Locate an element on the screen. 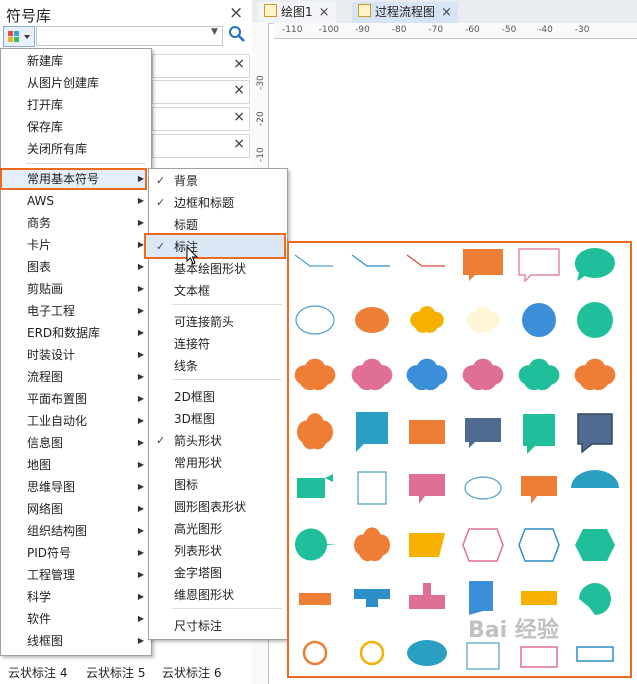 This screenshot has height=684, width=637. menu-item: 科学 ▶ is located at coordinates (75, 597).